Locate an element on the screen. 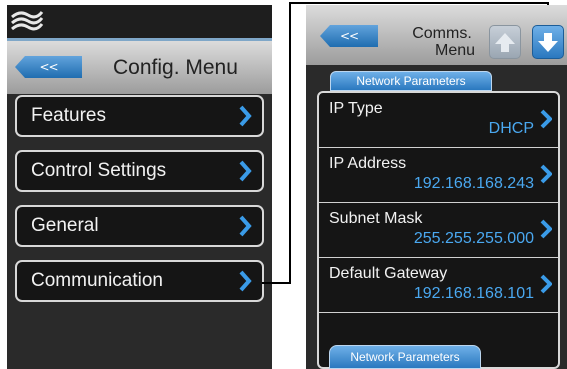 The height and width of the screenshot is (369, 567). menu-item-label: Features is located at coordinates (68, 115).